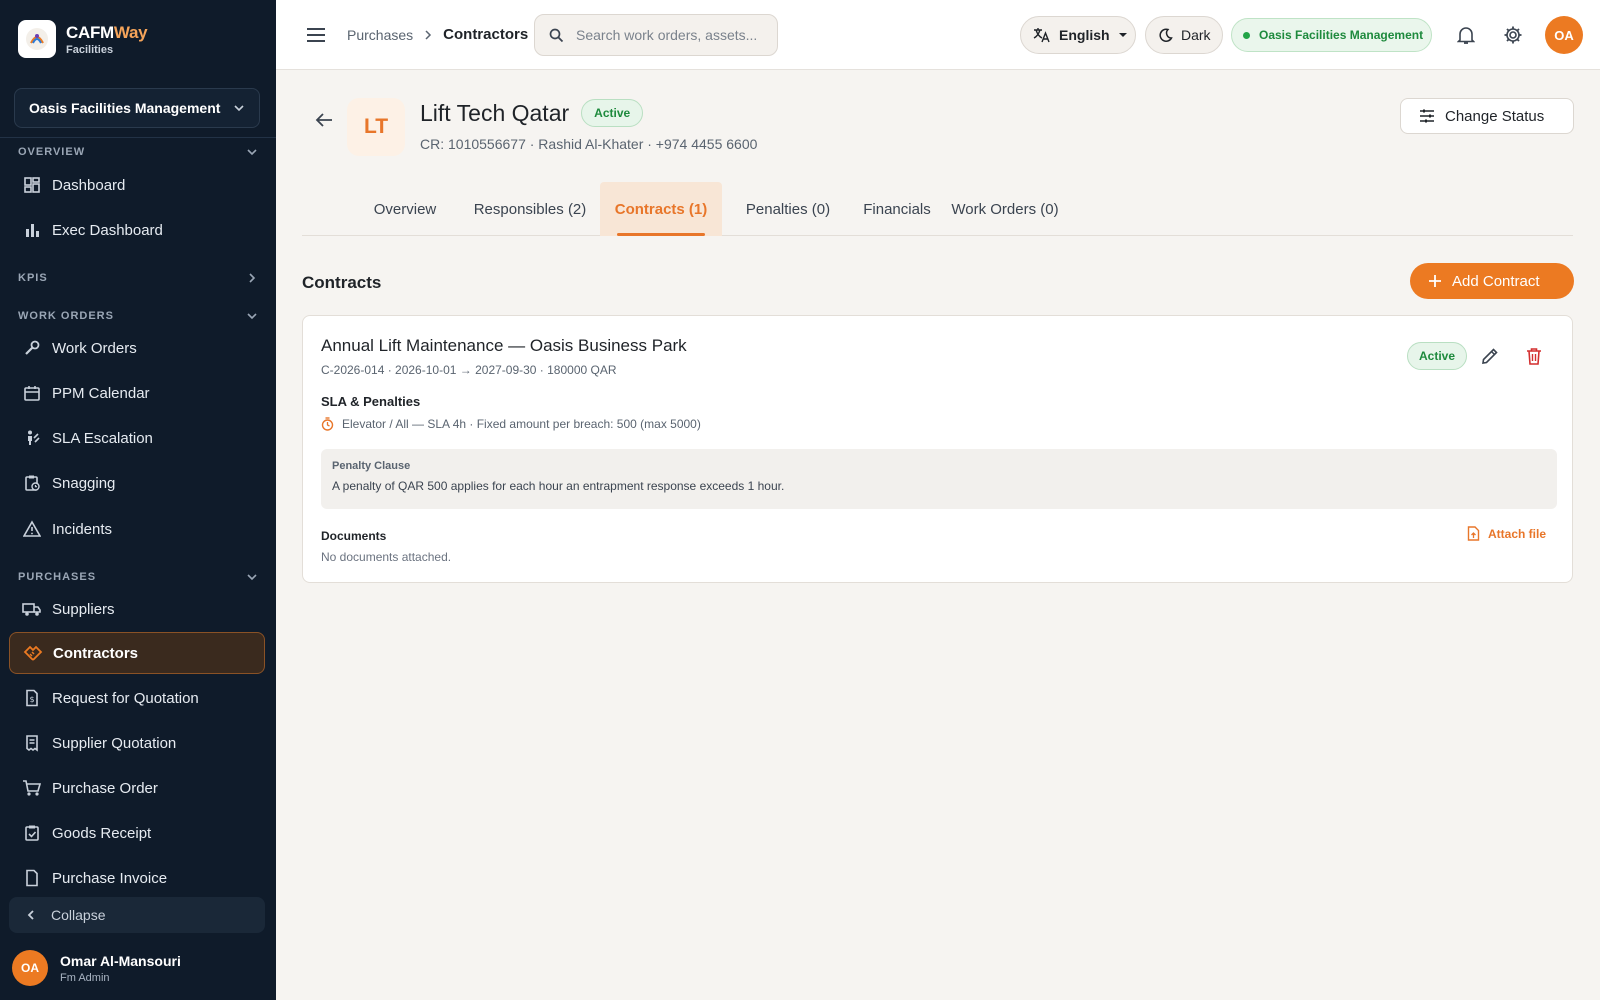  I want to click on warning-icon, so click(32, 529).